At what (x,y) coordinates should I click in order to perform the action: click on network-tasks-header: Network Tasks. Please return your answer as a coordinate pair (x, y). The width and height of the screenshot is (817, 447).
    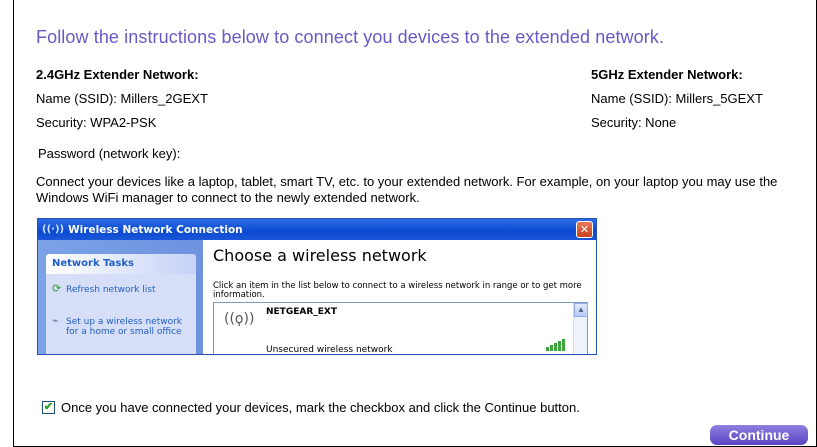
    Looking at the image, I should click on (121, 264).